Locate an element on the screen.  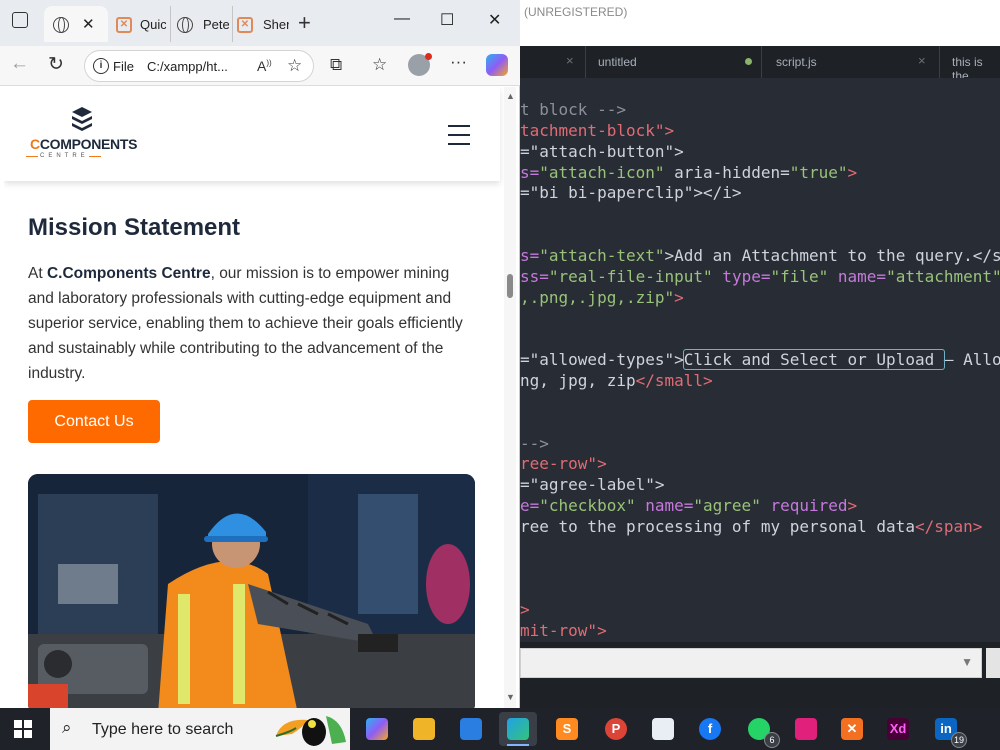
editor-tab-script: script.js × is located at coordinates (851, 62).